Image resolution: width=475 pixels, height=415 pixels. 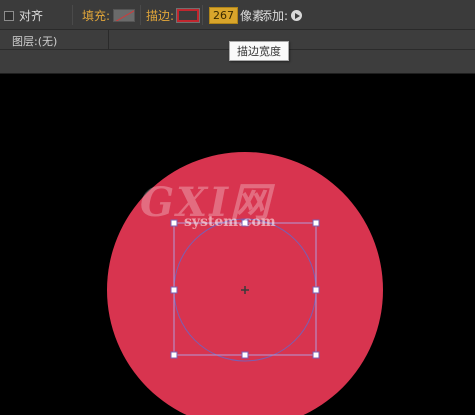 I want to click on align-checkbox-group: 对齐, so click(x=23, y=15).